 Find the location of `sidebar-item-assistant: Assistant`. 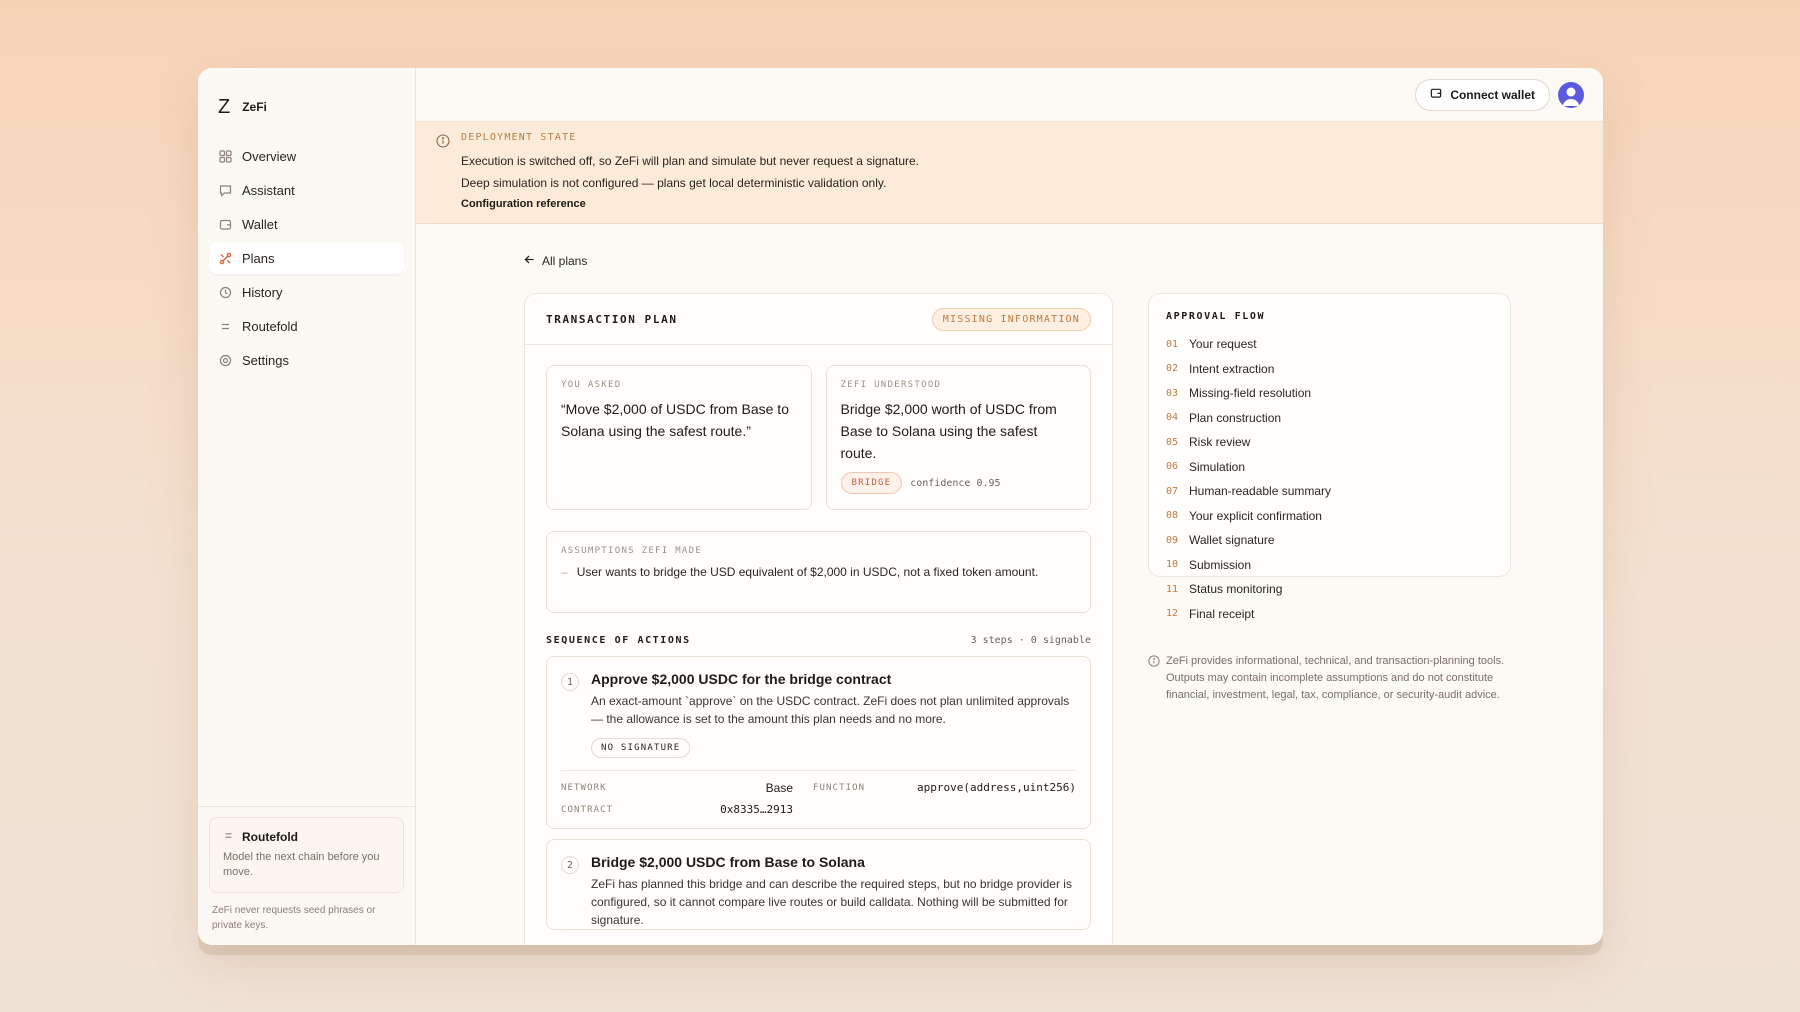

sidebar-item-assistant: Assistant is located at coordinates (306, 190).